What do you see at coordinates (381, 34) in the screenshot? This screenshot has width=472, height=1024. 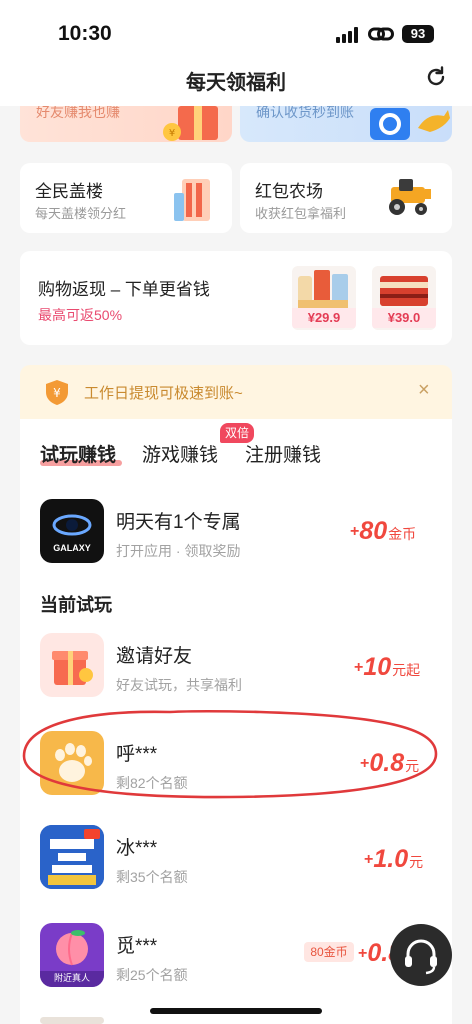 I see `link-icon` at bounding box center [381, 34].